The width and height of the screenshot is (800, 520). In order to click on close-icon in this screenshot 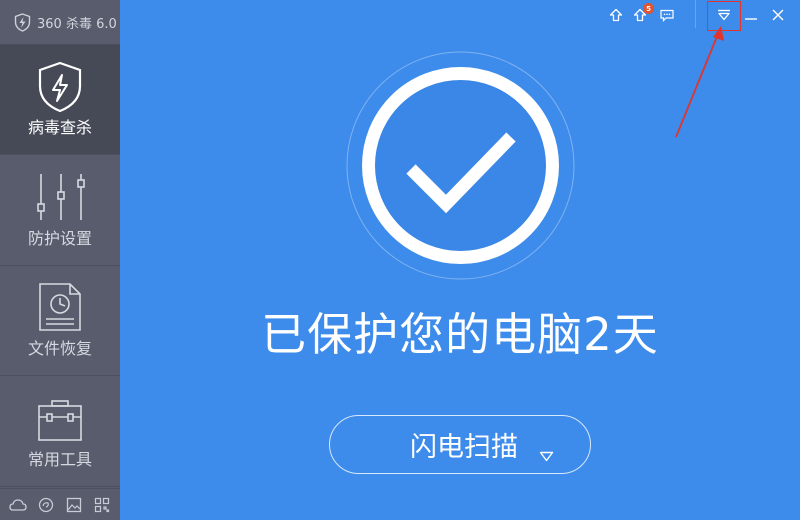, I will do `click(778, 15)`.